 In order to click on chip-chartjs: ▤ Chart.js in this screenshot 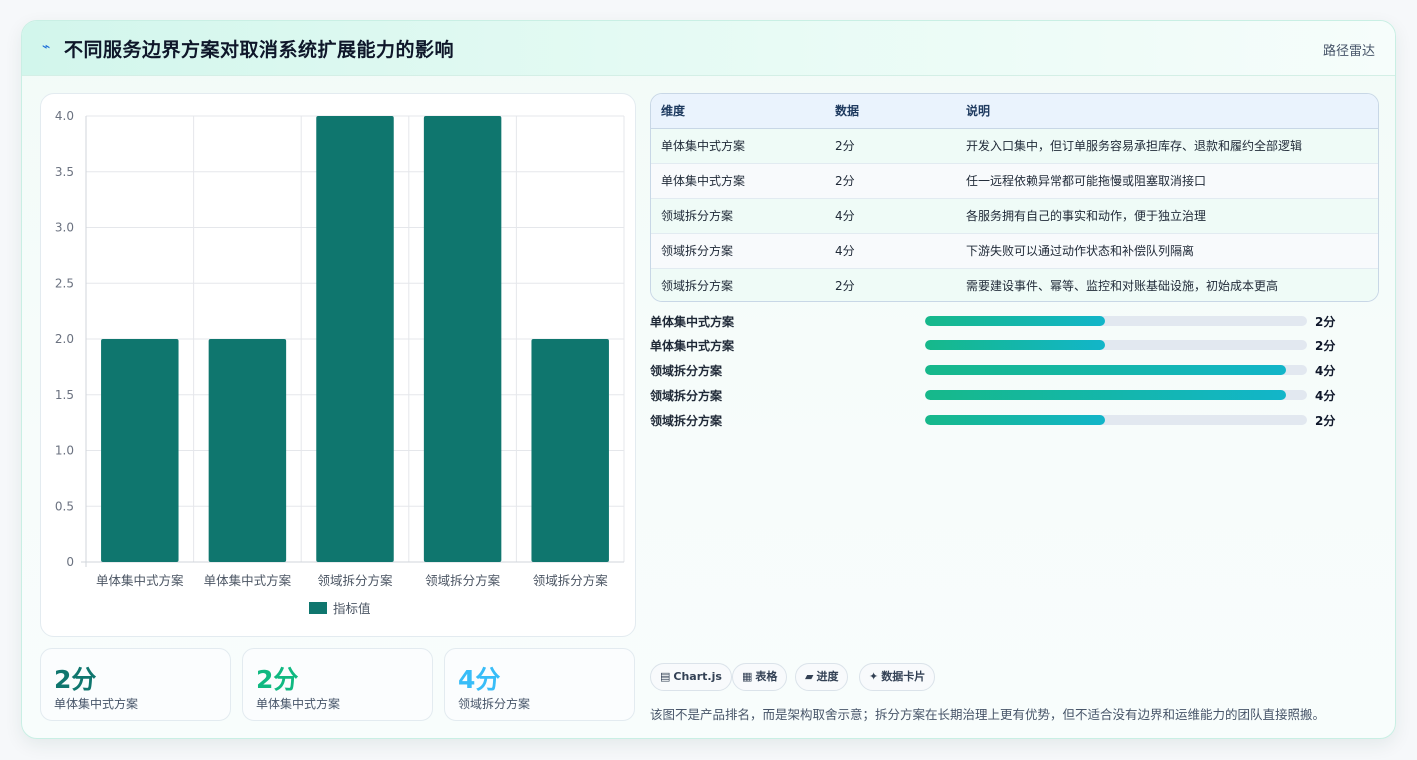, I will do `click(691, 677)`.